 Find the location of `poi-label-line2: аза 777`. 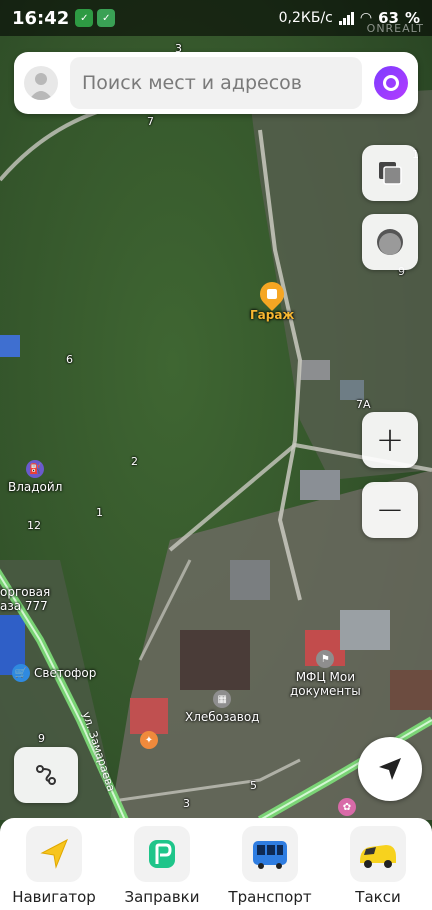

poi-label-line2: аза 777 is located at coordinates (24, 606).